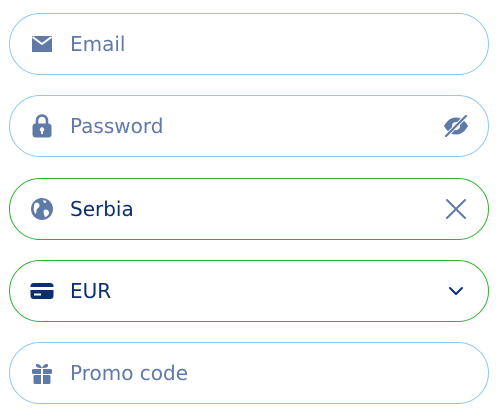  What do you see at coordinates (456, 291) in the screenshot?
I see `chevron-down-icon` at bounding box center [456, 291].